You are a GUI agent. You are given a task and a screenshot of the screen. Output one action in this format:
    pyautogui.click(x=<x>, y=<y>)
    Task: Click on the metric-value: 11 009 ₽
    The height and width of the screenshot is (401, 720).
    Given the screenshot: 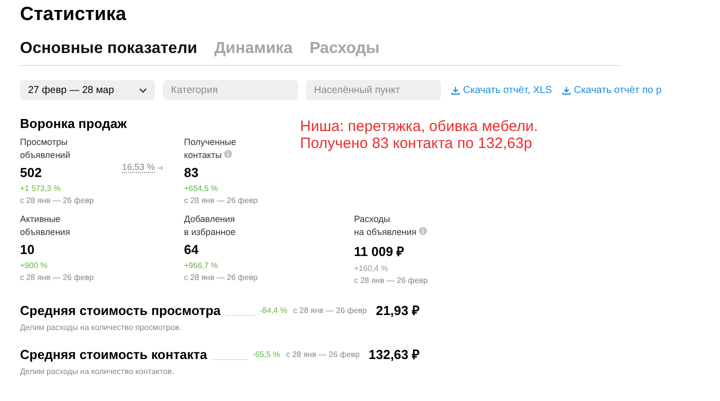 What is the action you would take?
    pyautogui.click(x=379, y=251)
    